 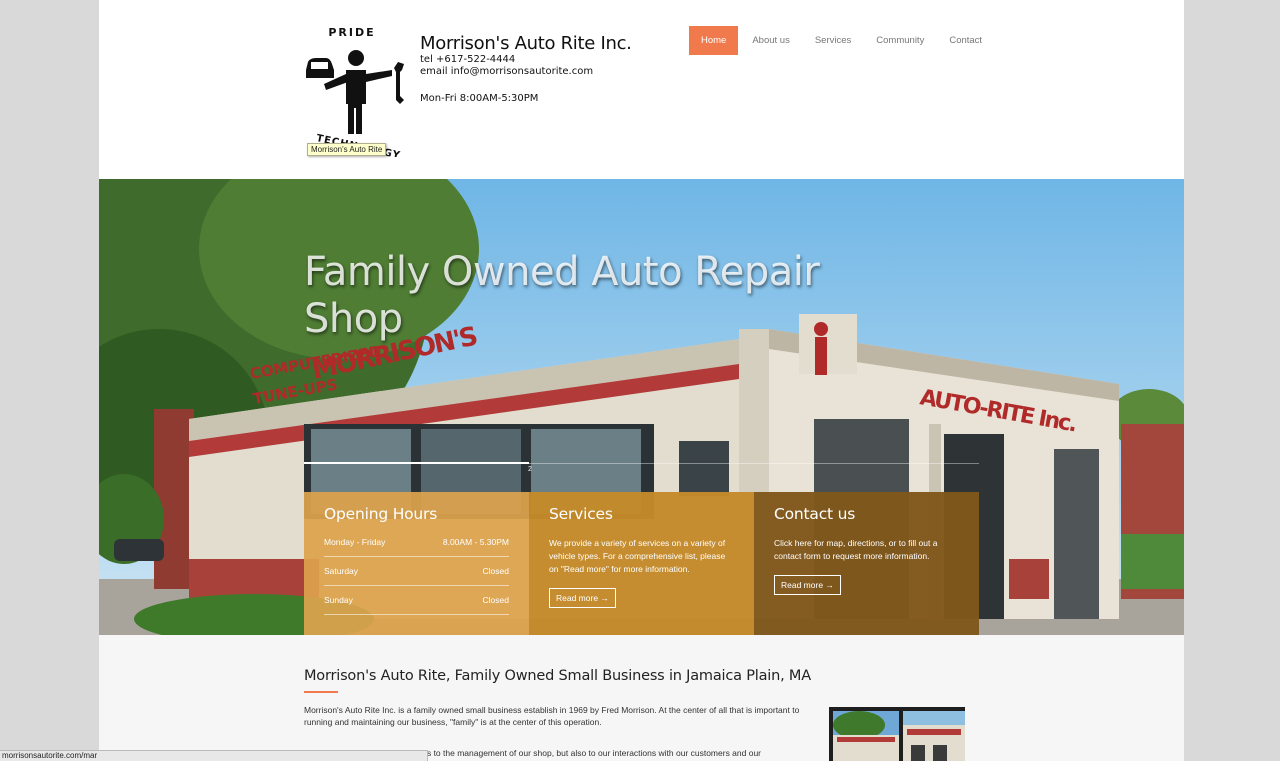 I want to click on slider-number: 2, so click(x=530, y=469).